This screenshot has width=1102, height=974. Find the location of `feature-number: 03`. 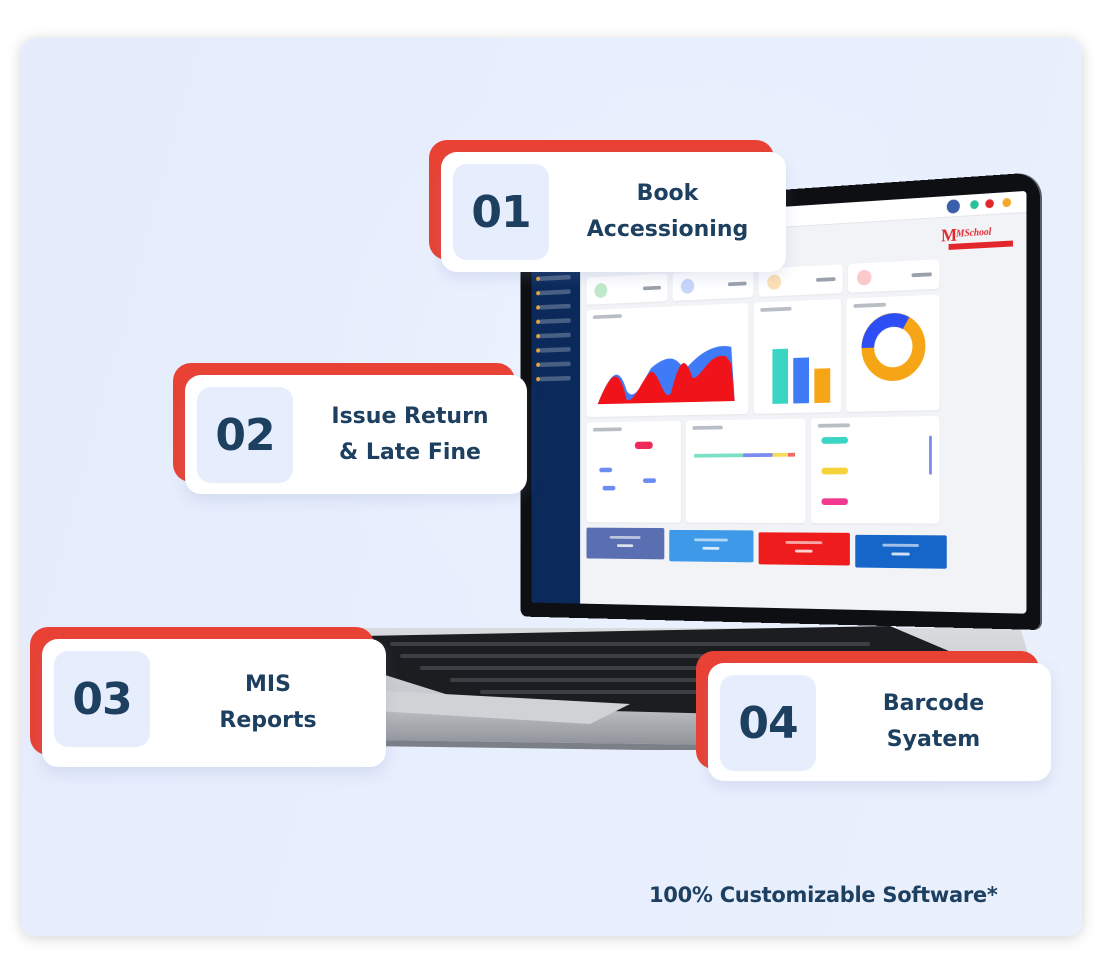

feature-number: 03 is located at coordinates (102, 699).